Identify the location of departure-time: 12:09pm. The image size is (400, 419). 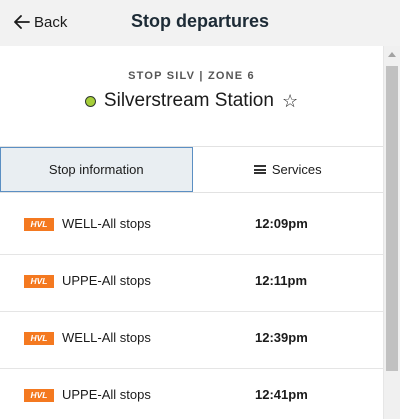
(281, 223).